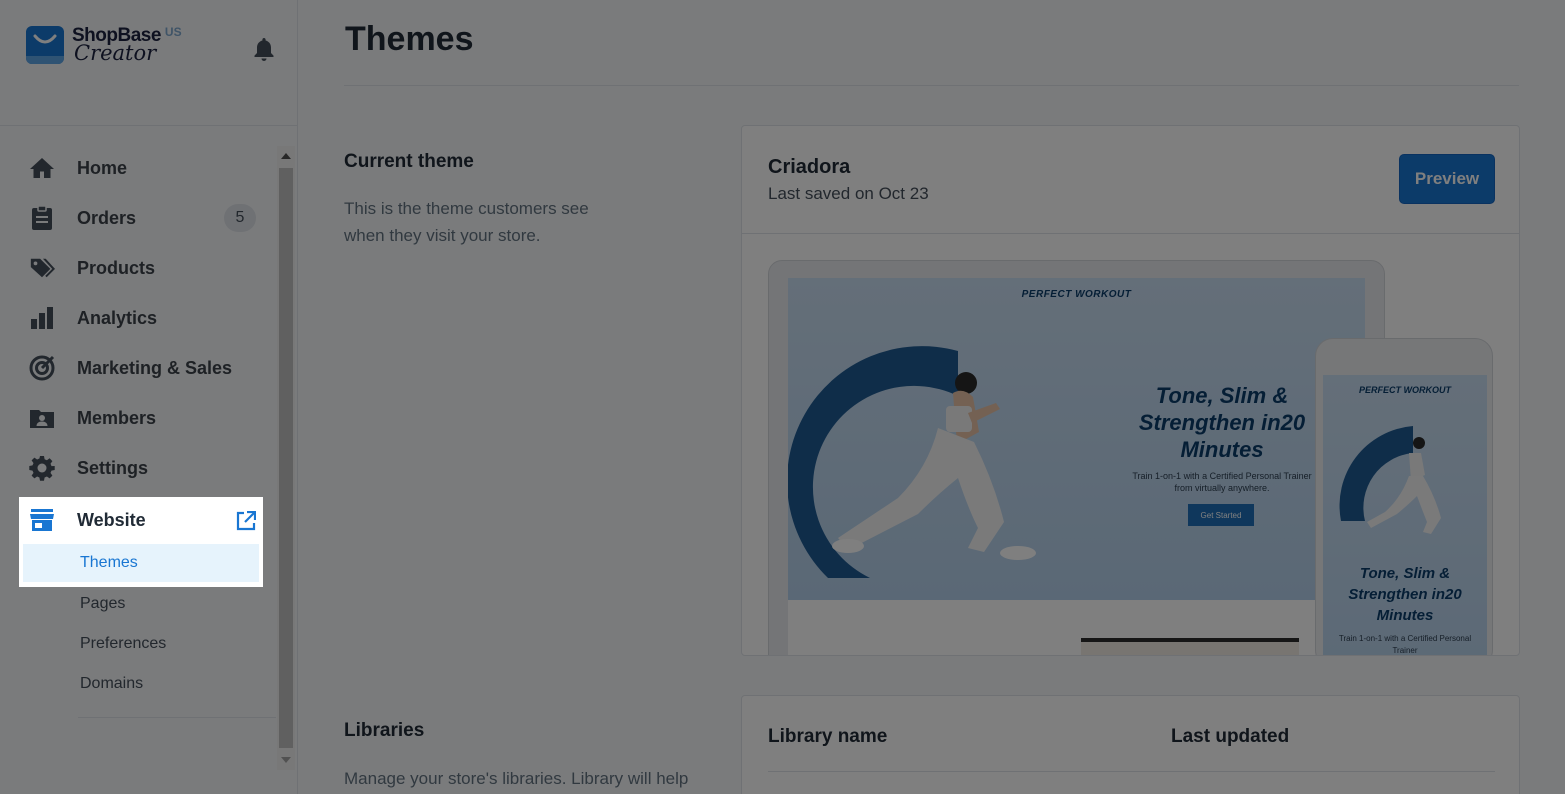 Image resolution: width=1565 pixels, height=794 pixels. I want to click on sidebar-item-members: Members, so click(138, 418).